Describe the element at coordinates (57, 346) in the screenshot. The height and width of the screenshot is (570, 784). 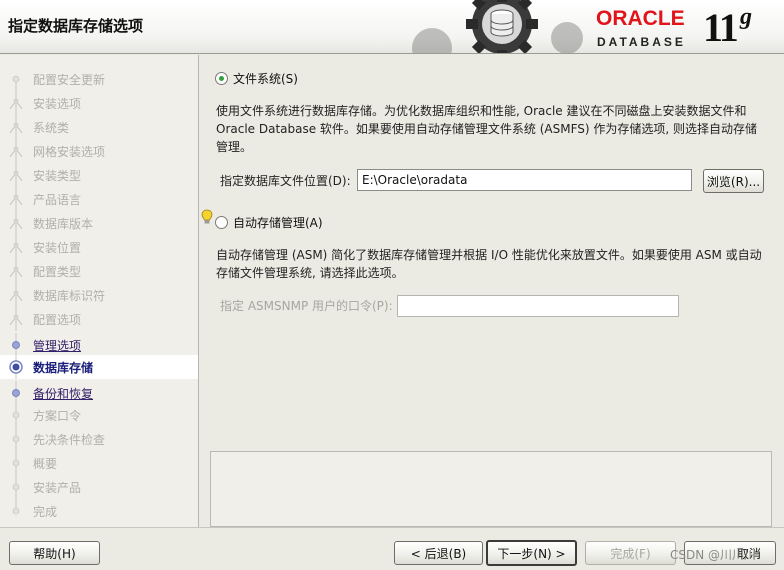
I see `sidebar-step-label: 管理选项` at that location.